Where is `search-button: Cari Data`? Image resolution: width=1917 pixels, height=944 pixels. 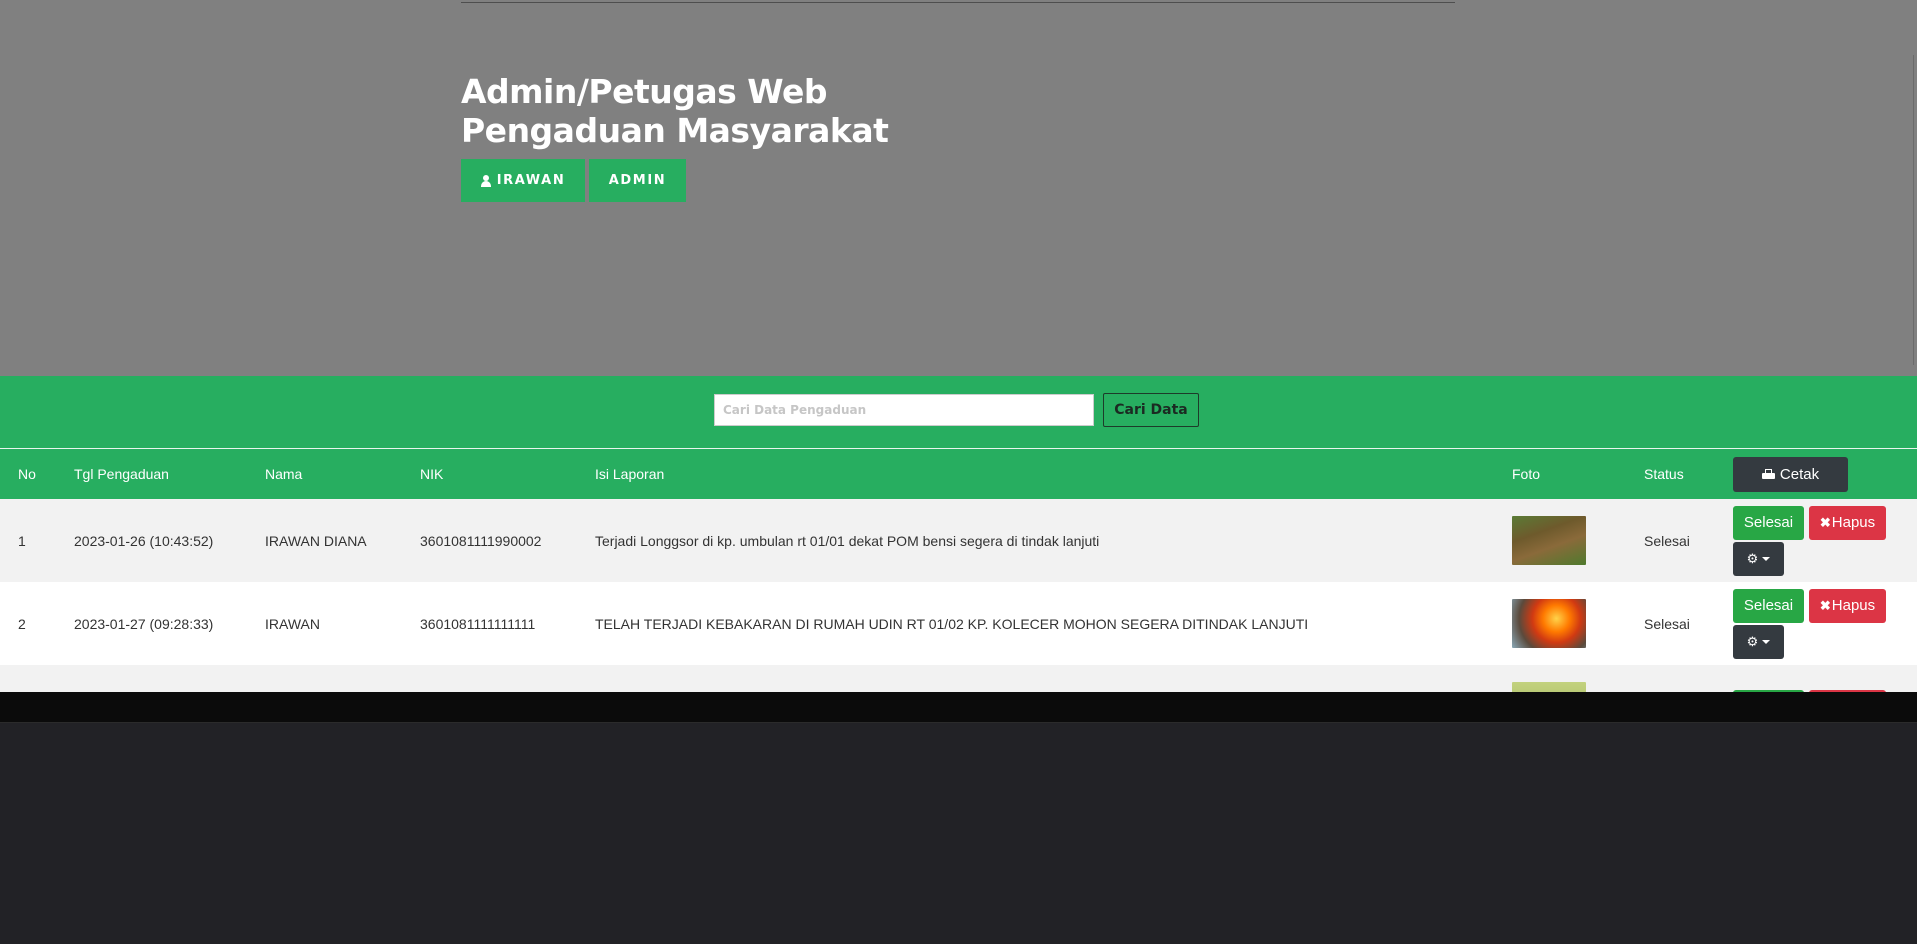 search-button: Cari Data is located at coordinates (1151, 410).